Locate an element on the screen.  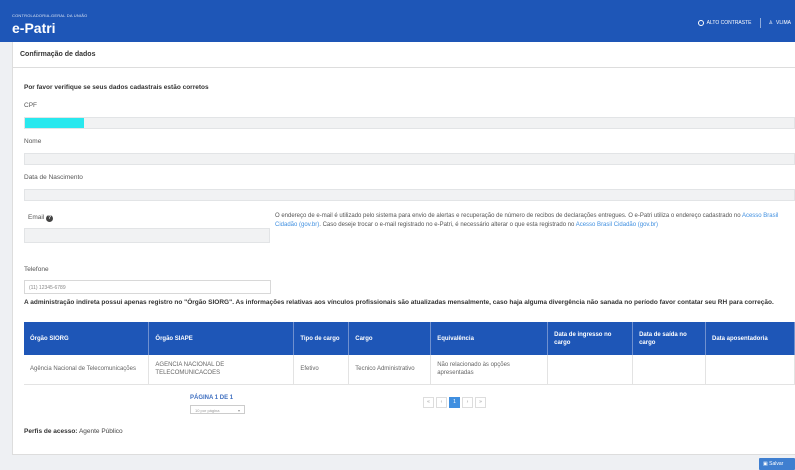
panel-title: Confirmação de dados is located at coordinates (404, 55).